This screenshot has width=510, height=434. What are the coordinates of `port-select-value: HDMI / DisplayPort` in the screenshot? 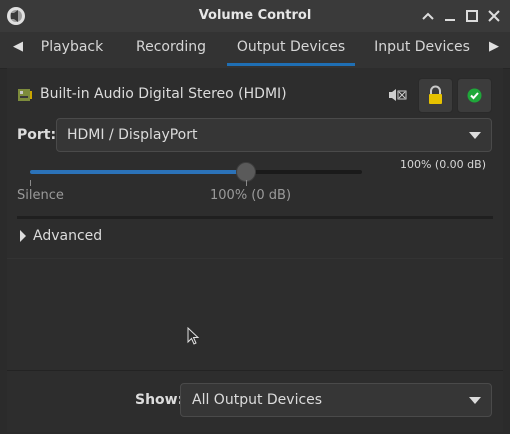 It's located at (132, 135).